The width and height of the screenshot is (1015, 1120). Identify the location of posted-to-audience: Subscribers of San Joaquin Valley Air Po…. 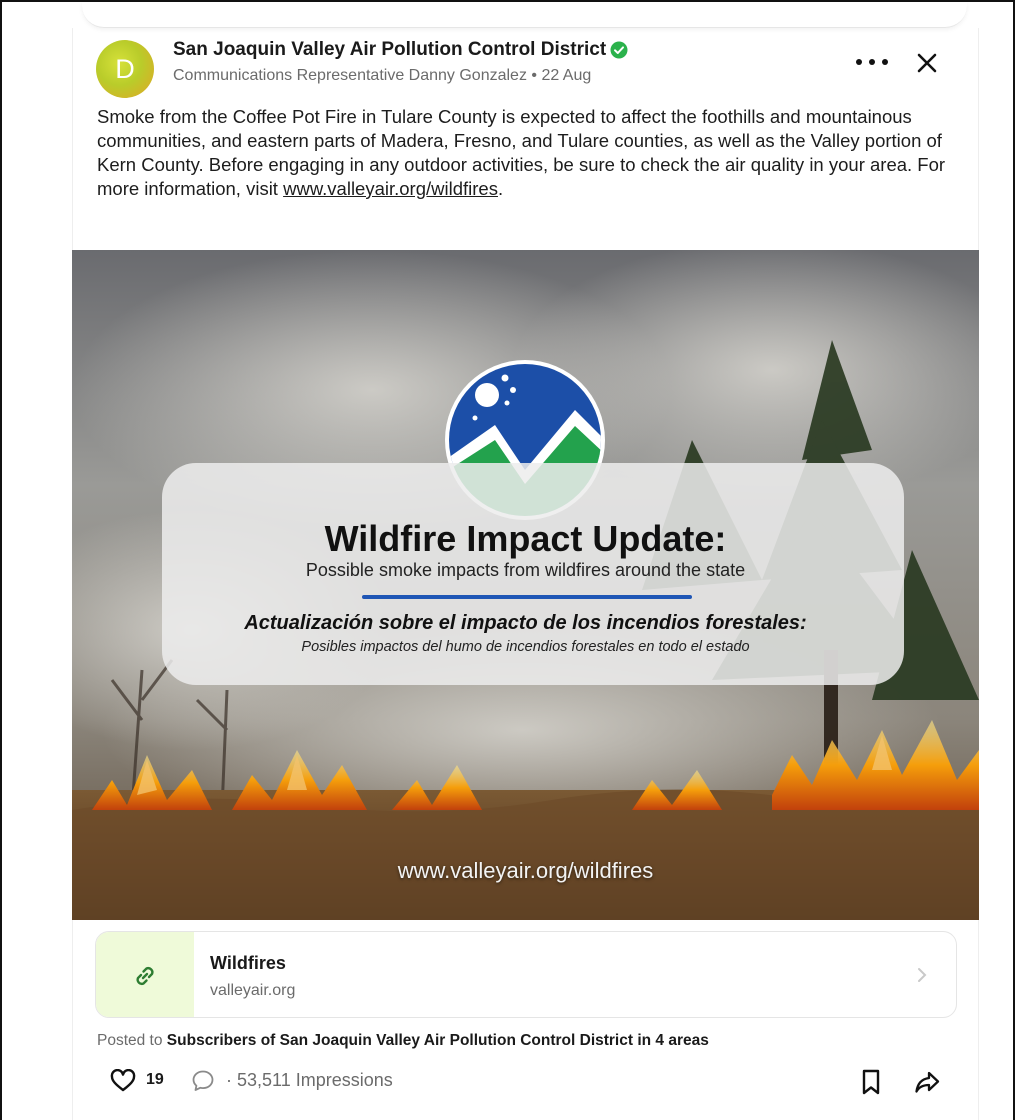
(438, 1040).